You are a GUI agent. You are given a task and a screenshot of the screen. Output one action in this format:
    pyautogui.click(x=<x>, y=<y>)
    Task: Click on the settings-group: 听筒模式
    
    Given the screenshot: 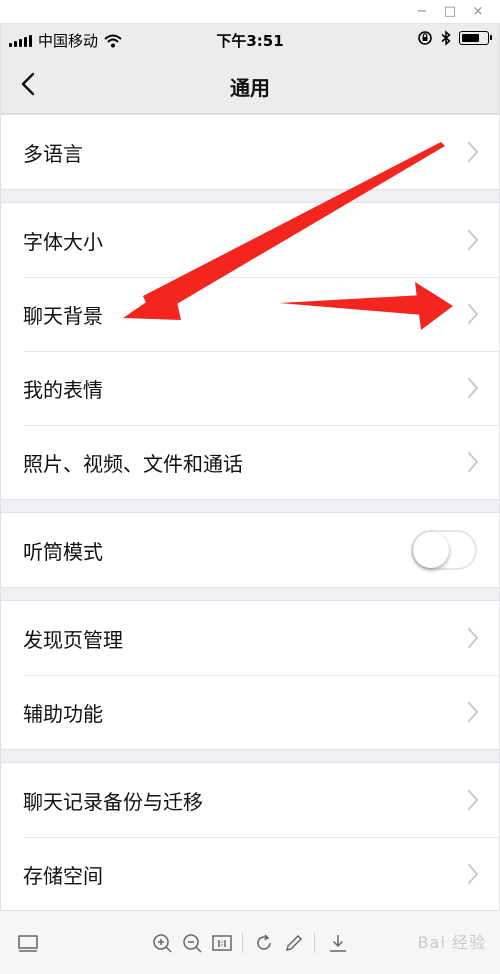 What is the action you would take?
    pyautogui.click(x=250, y=550)
    